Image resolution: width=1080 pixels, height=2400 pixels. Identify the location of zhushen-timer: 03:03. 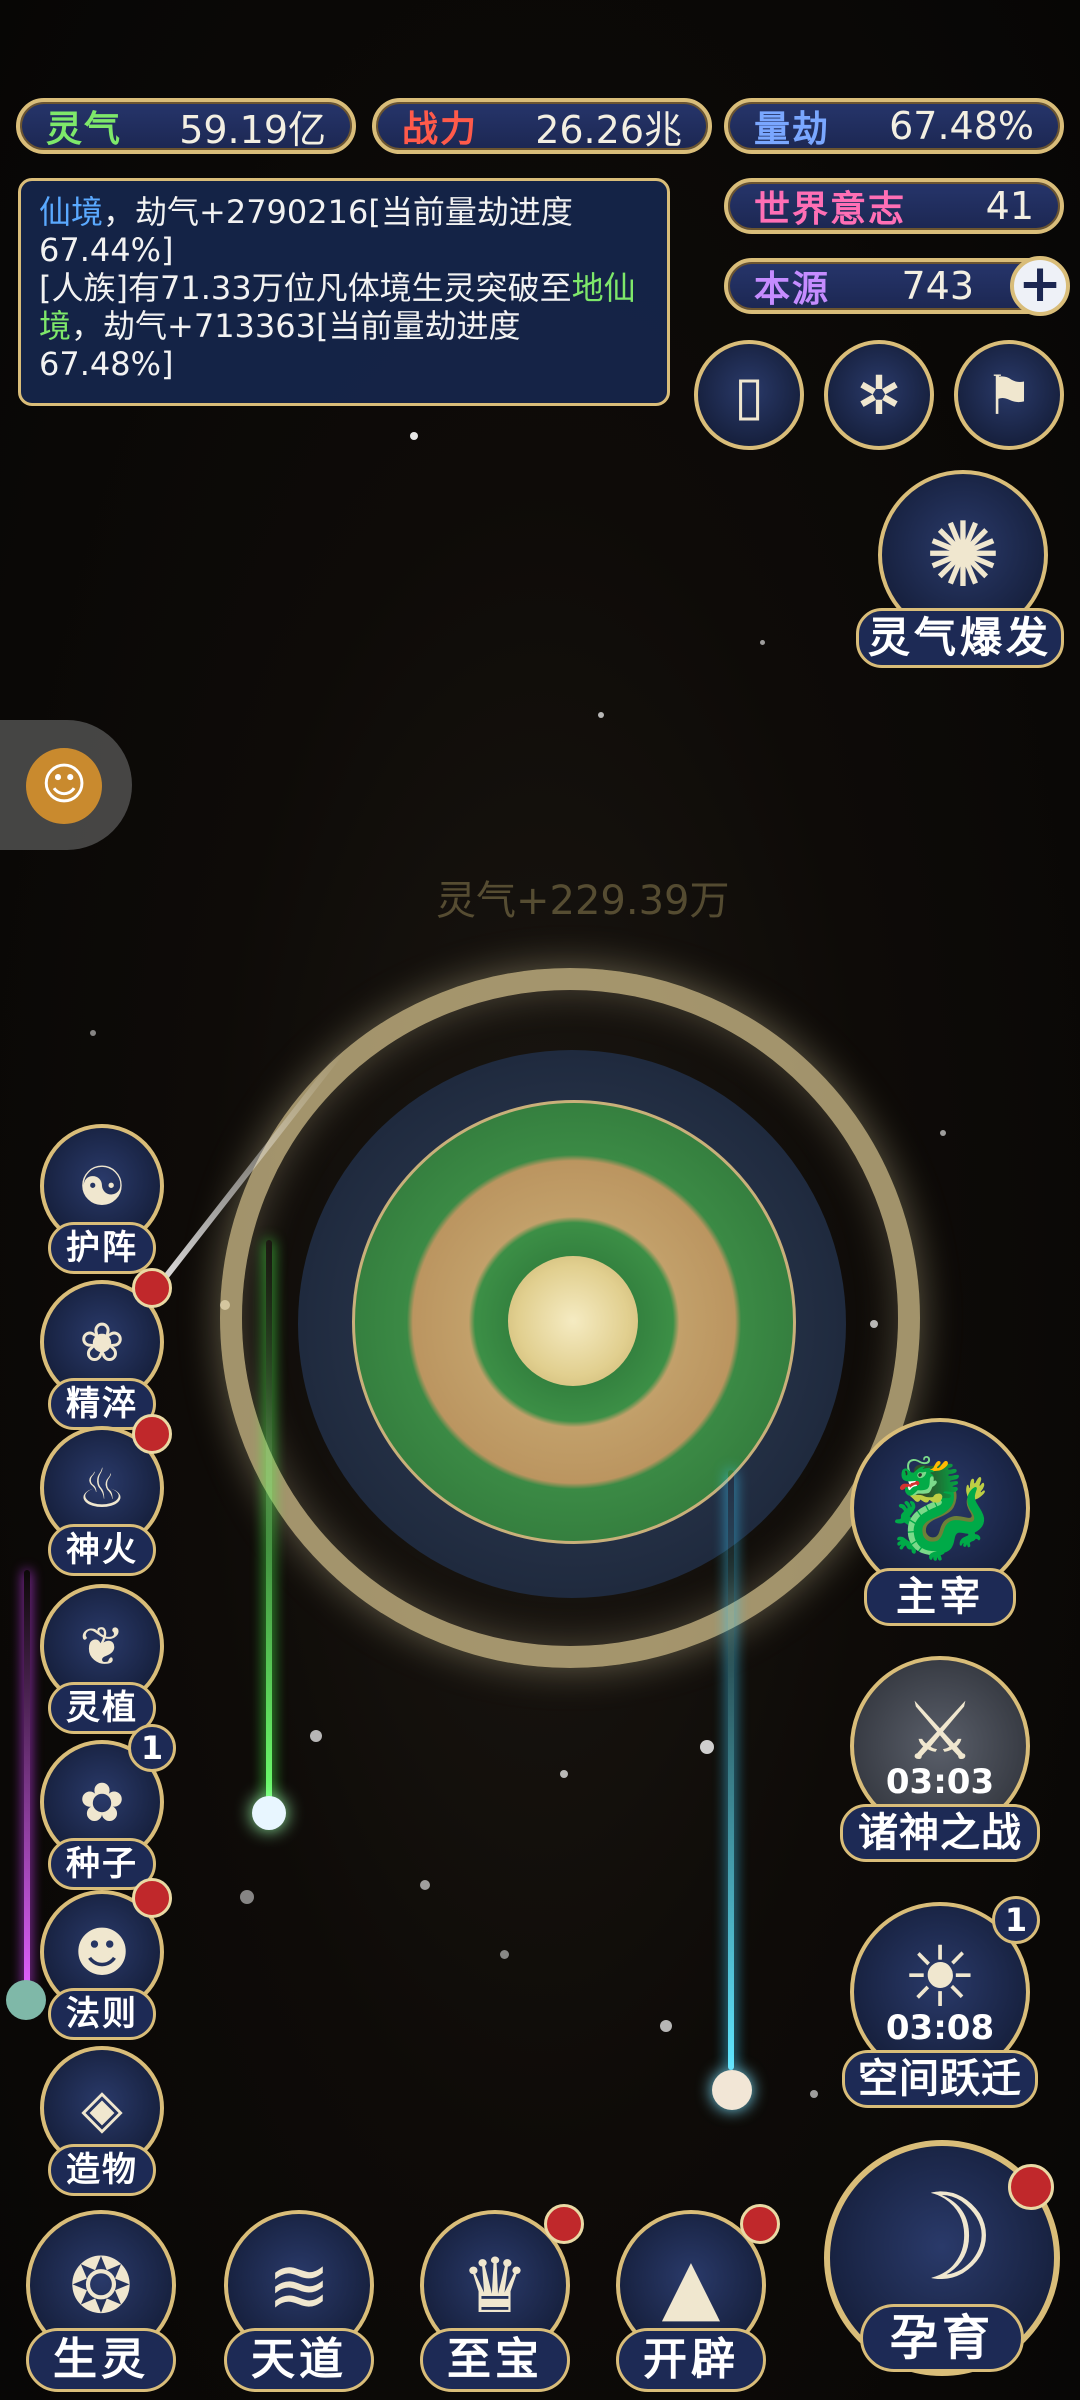
(940, 1782).